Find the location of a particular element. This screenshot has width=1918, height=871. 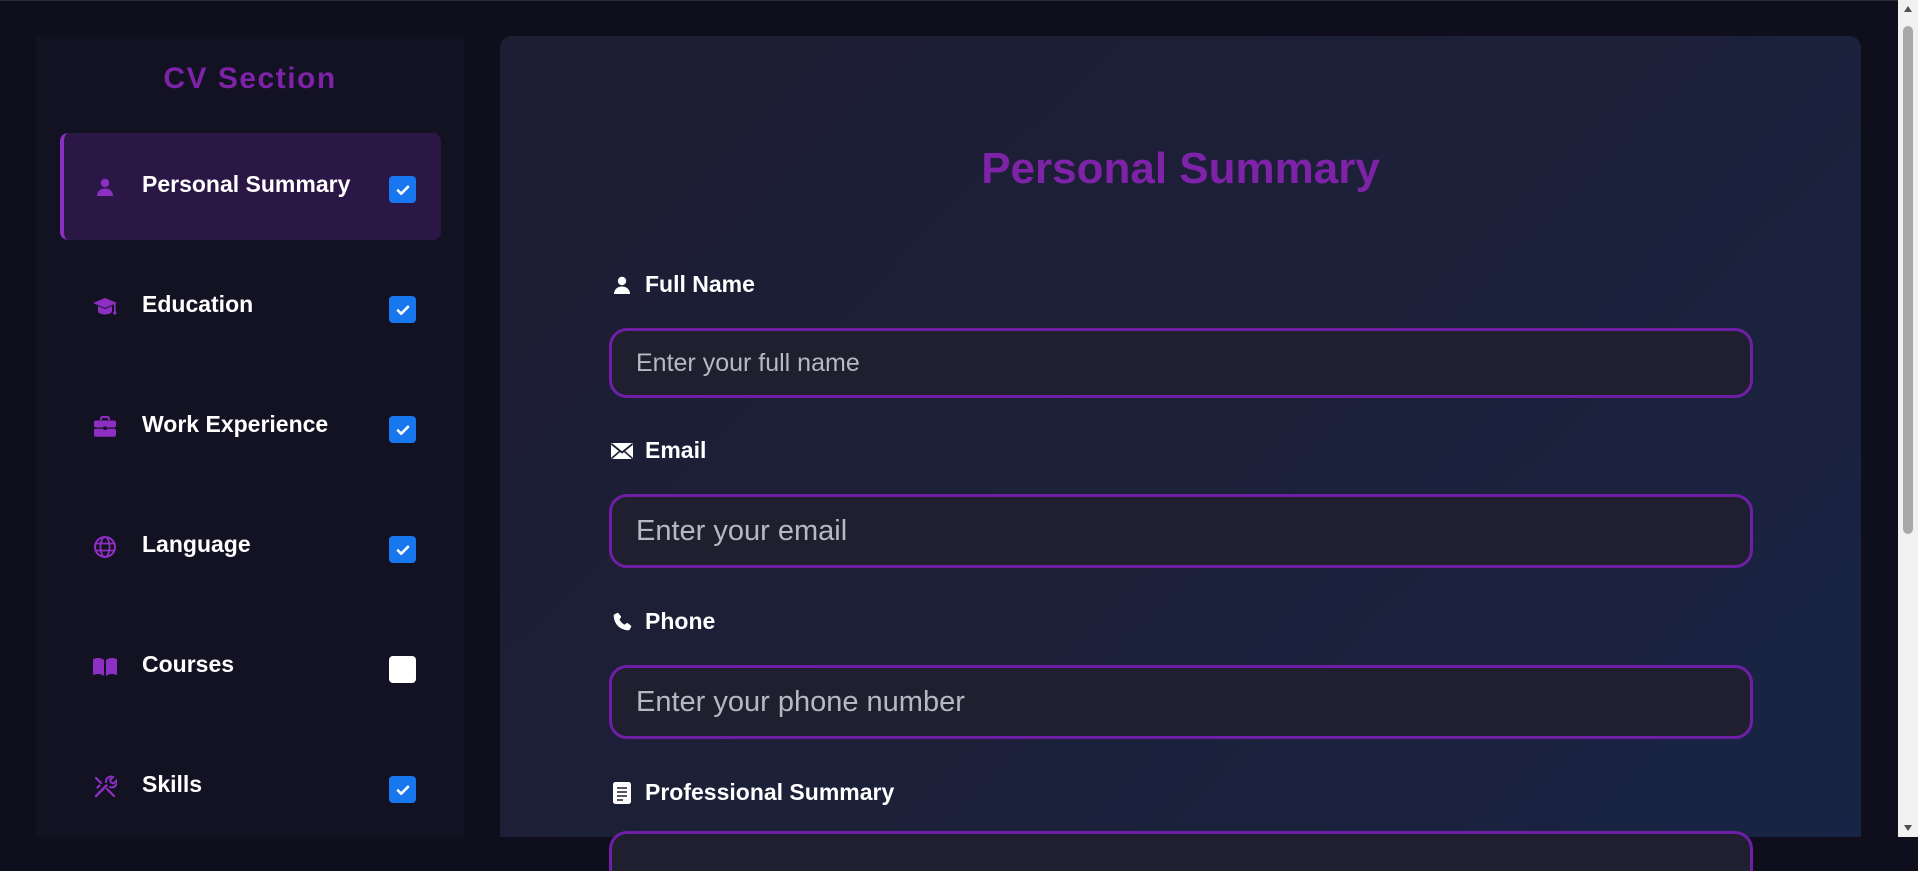

email-label-text: Email is located at coordinates (676, 450).